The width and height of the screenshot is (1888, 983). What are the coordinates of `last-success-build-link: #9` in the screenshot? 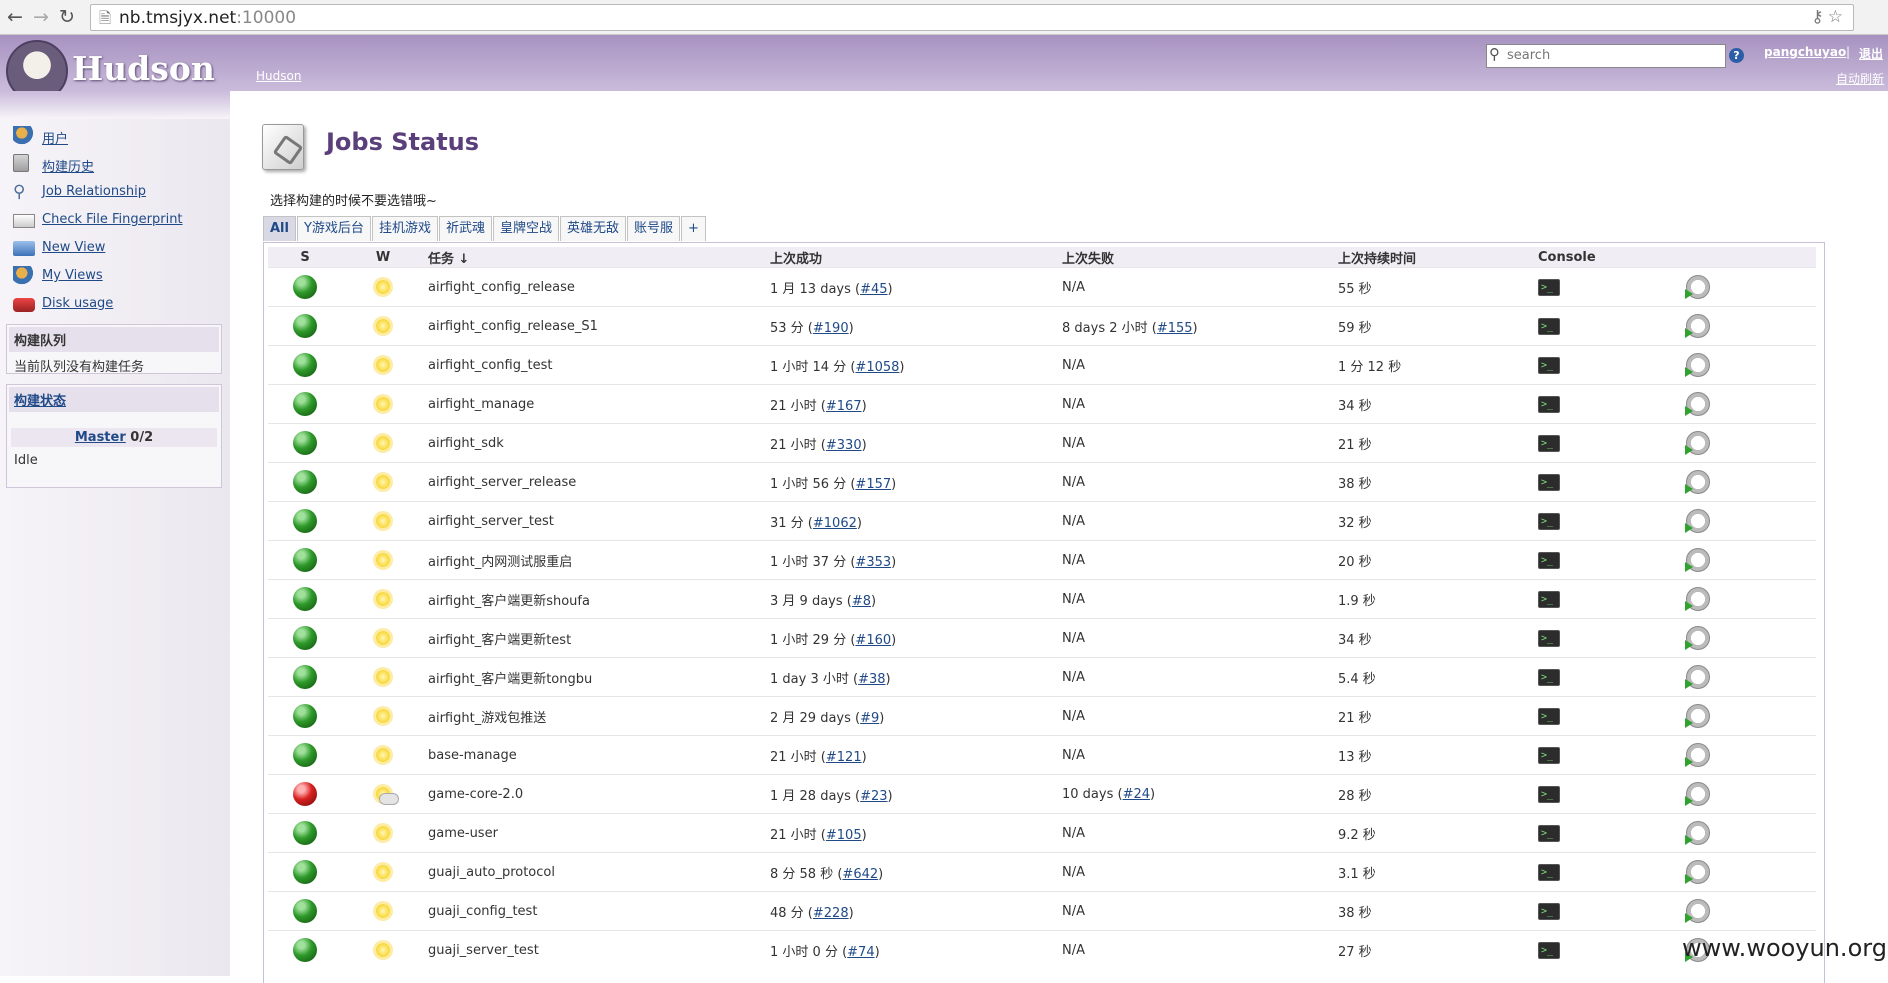 It's located at (869, 718).